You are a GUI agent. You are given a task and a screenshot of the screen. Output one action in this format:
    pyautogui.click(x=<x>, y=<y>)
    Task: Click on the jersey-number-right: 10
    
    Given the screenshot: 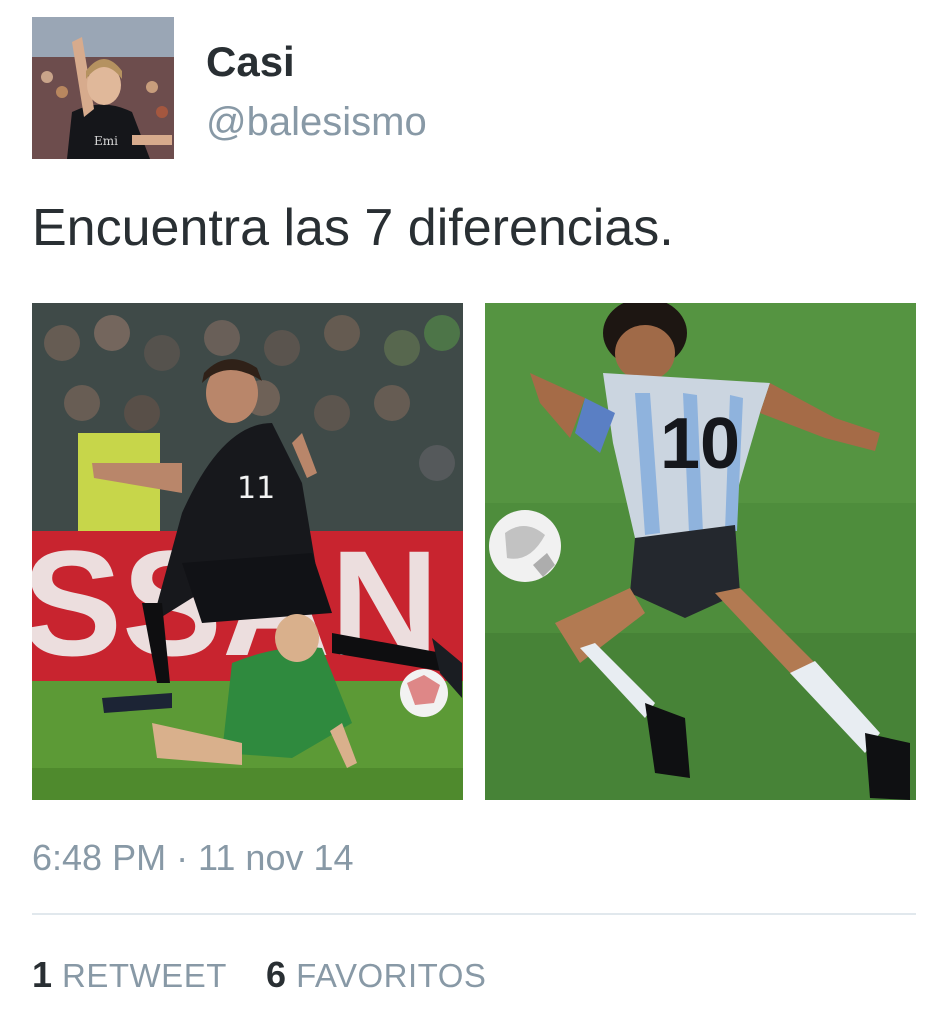 What is the action you would take?
    pyautogui.click(x=700, y=444)
    